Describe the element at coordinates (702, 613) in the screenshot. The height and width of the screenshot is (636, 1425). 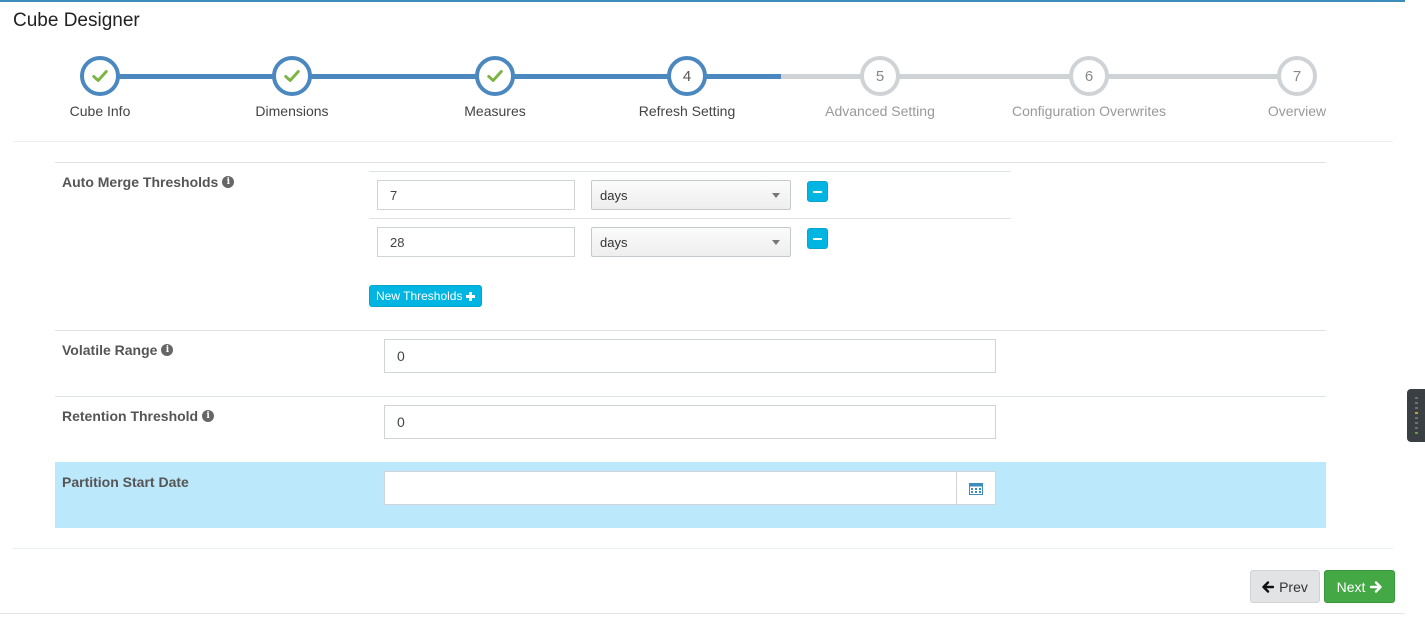
I see `footer-divider` at that location.